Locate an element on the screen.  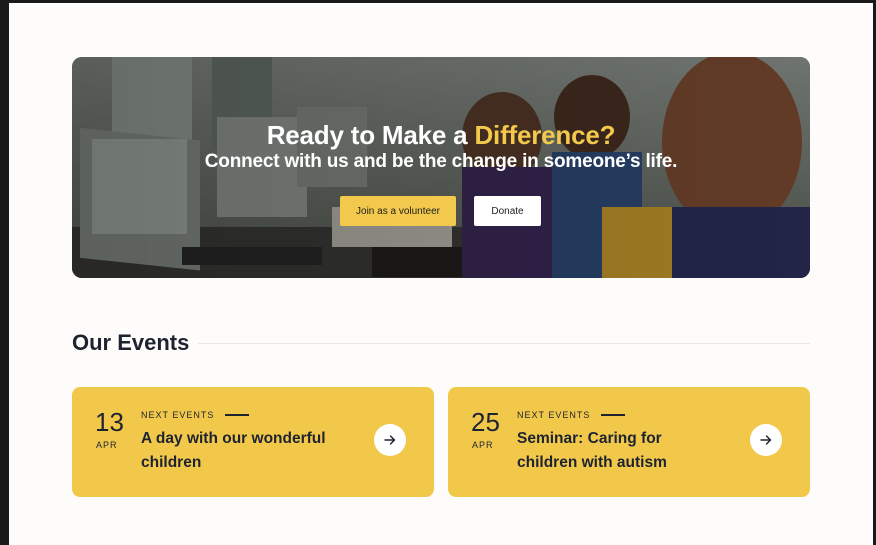
event-title: A day with our wonderful children is located at coordinates (241, 451).